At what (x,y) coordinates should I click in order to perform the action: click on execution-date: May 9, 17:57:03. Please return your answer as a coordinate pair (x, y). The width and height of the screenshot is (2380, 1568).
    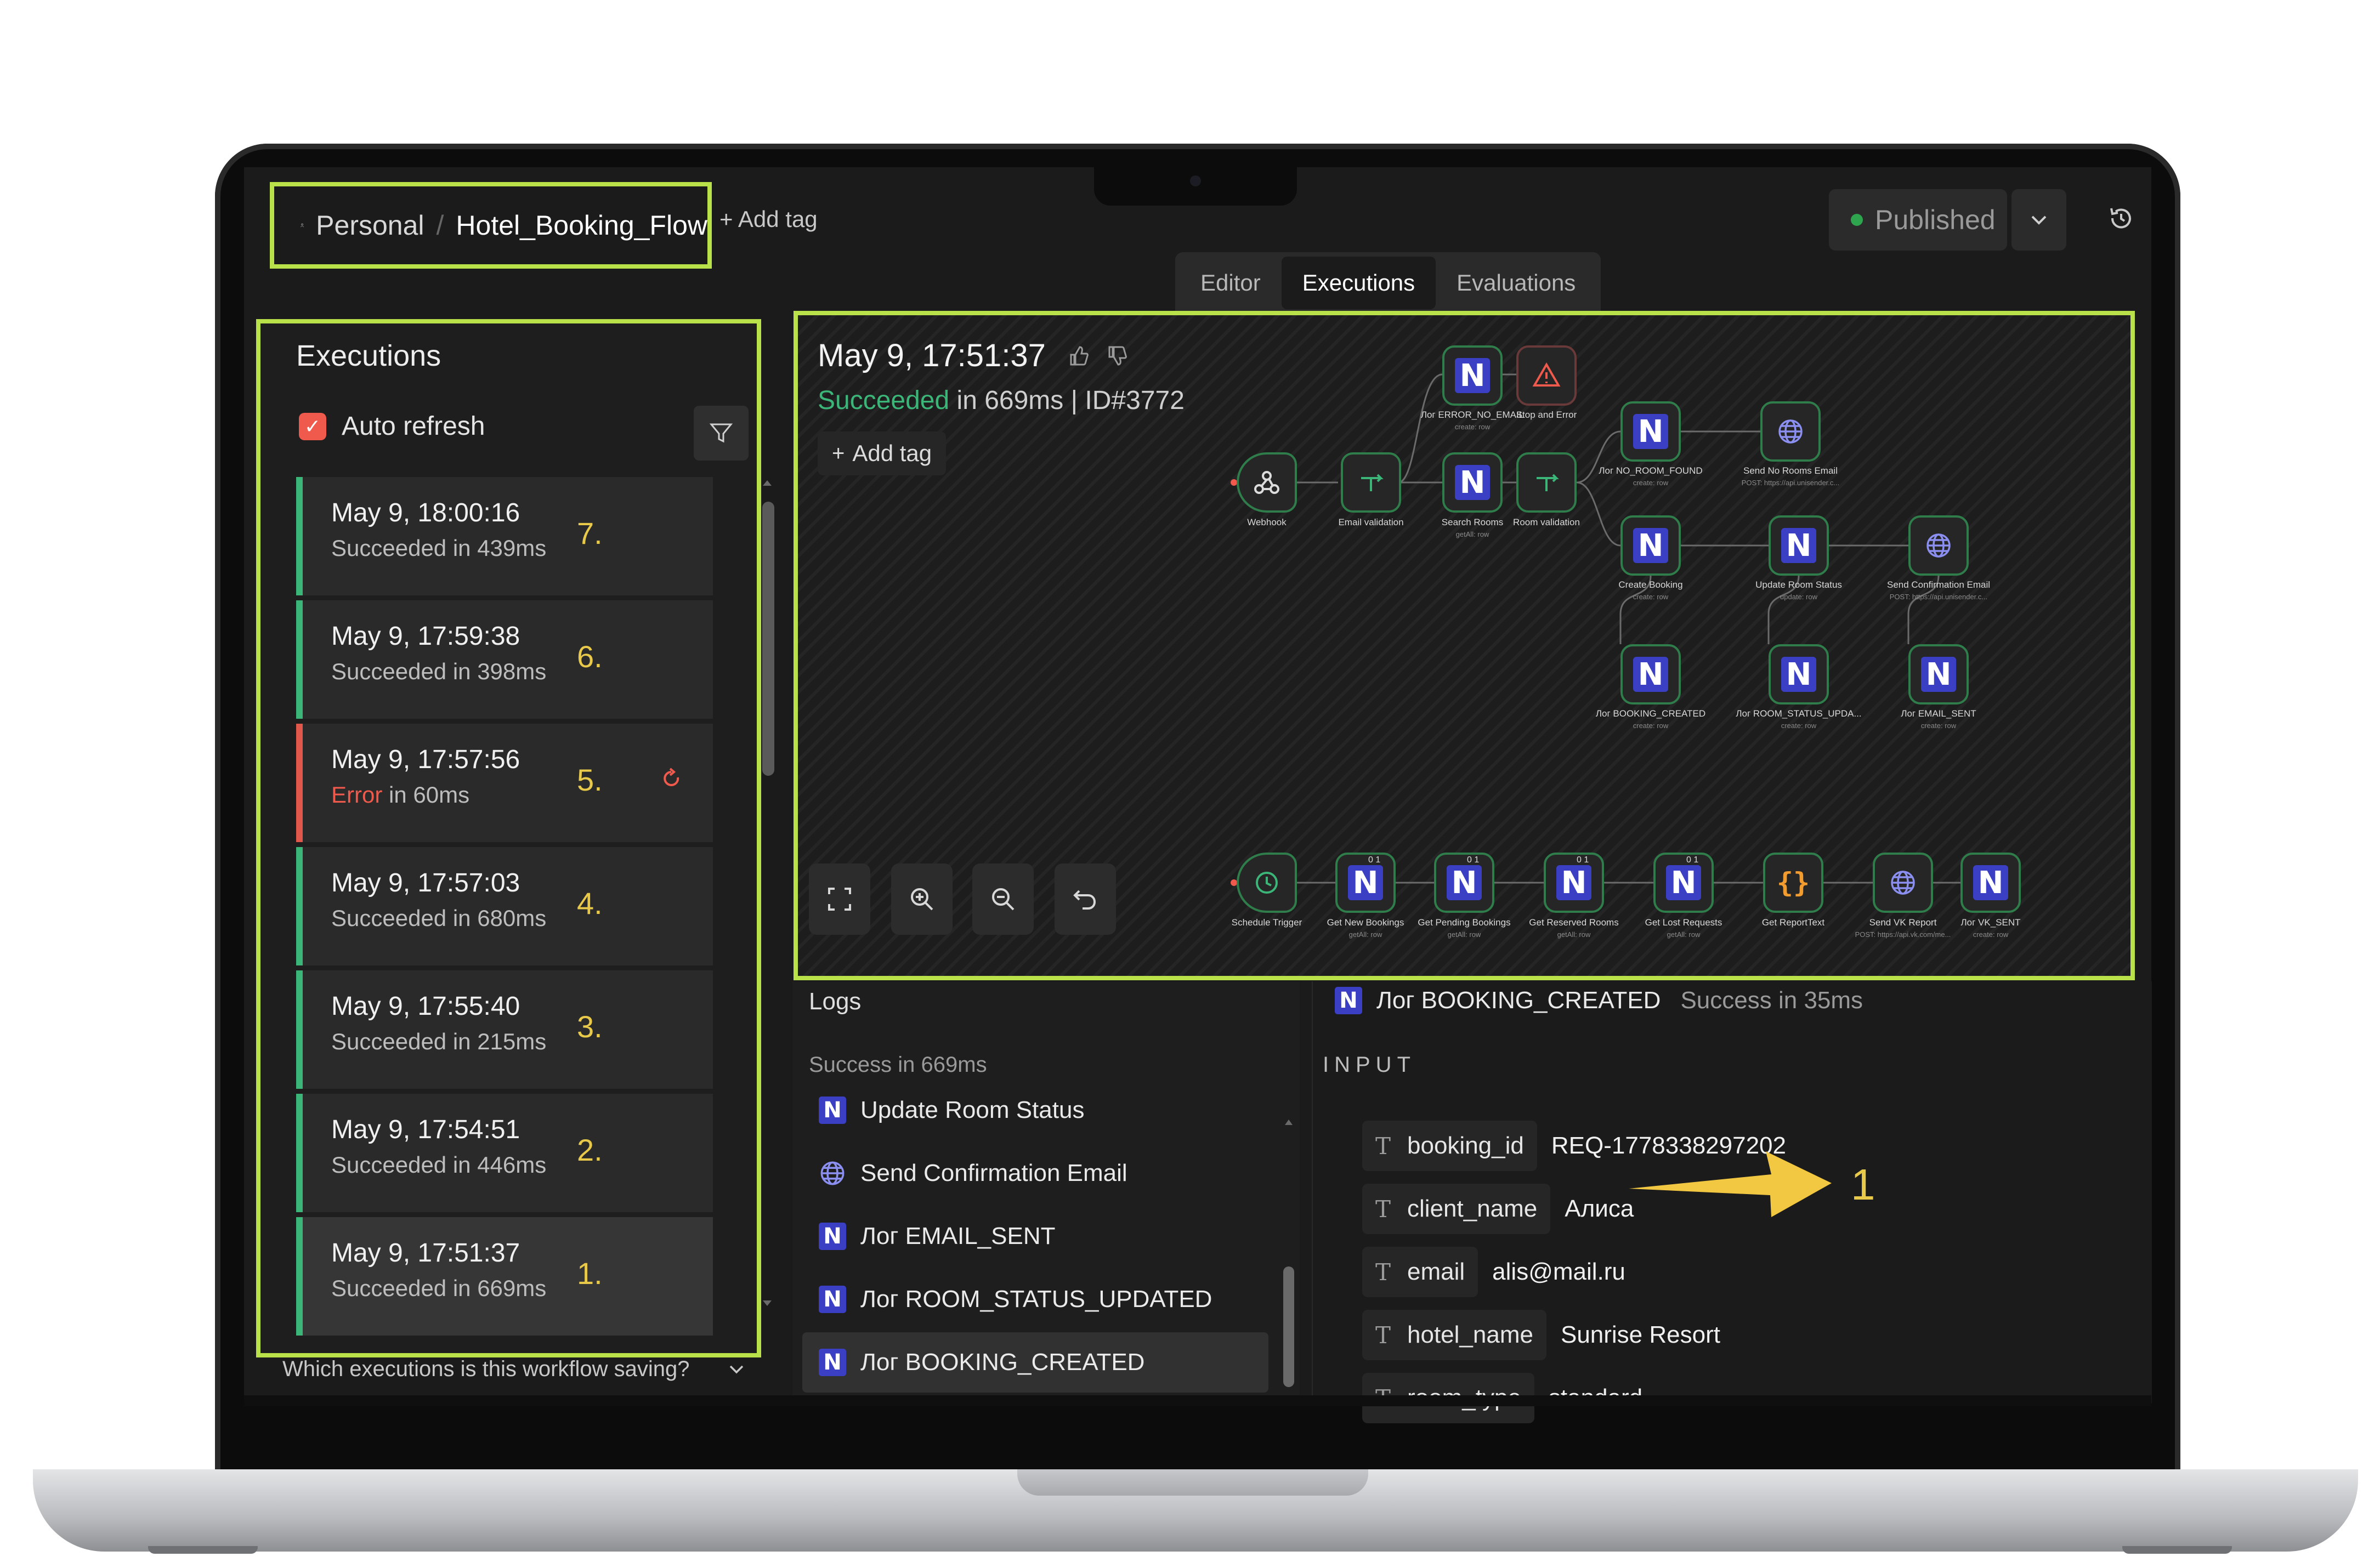
    Looking at the image, I should click on (425, 882).